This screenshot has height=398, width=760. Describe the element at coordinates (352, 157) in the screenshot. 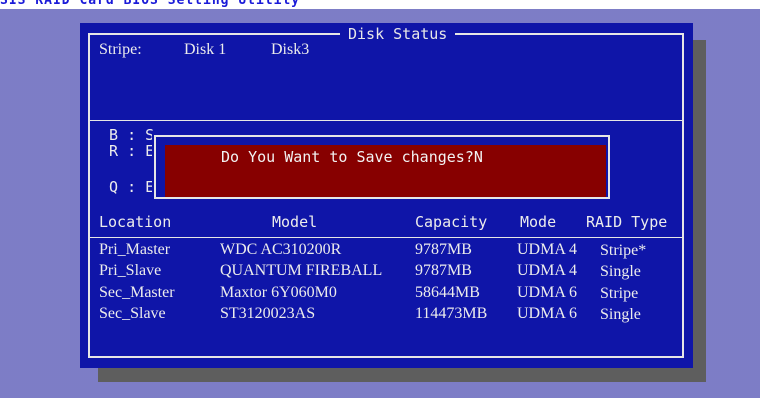

I see `save-changes-prompt: Do You Want to Save changes?N` at that location.